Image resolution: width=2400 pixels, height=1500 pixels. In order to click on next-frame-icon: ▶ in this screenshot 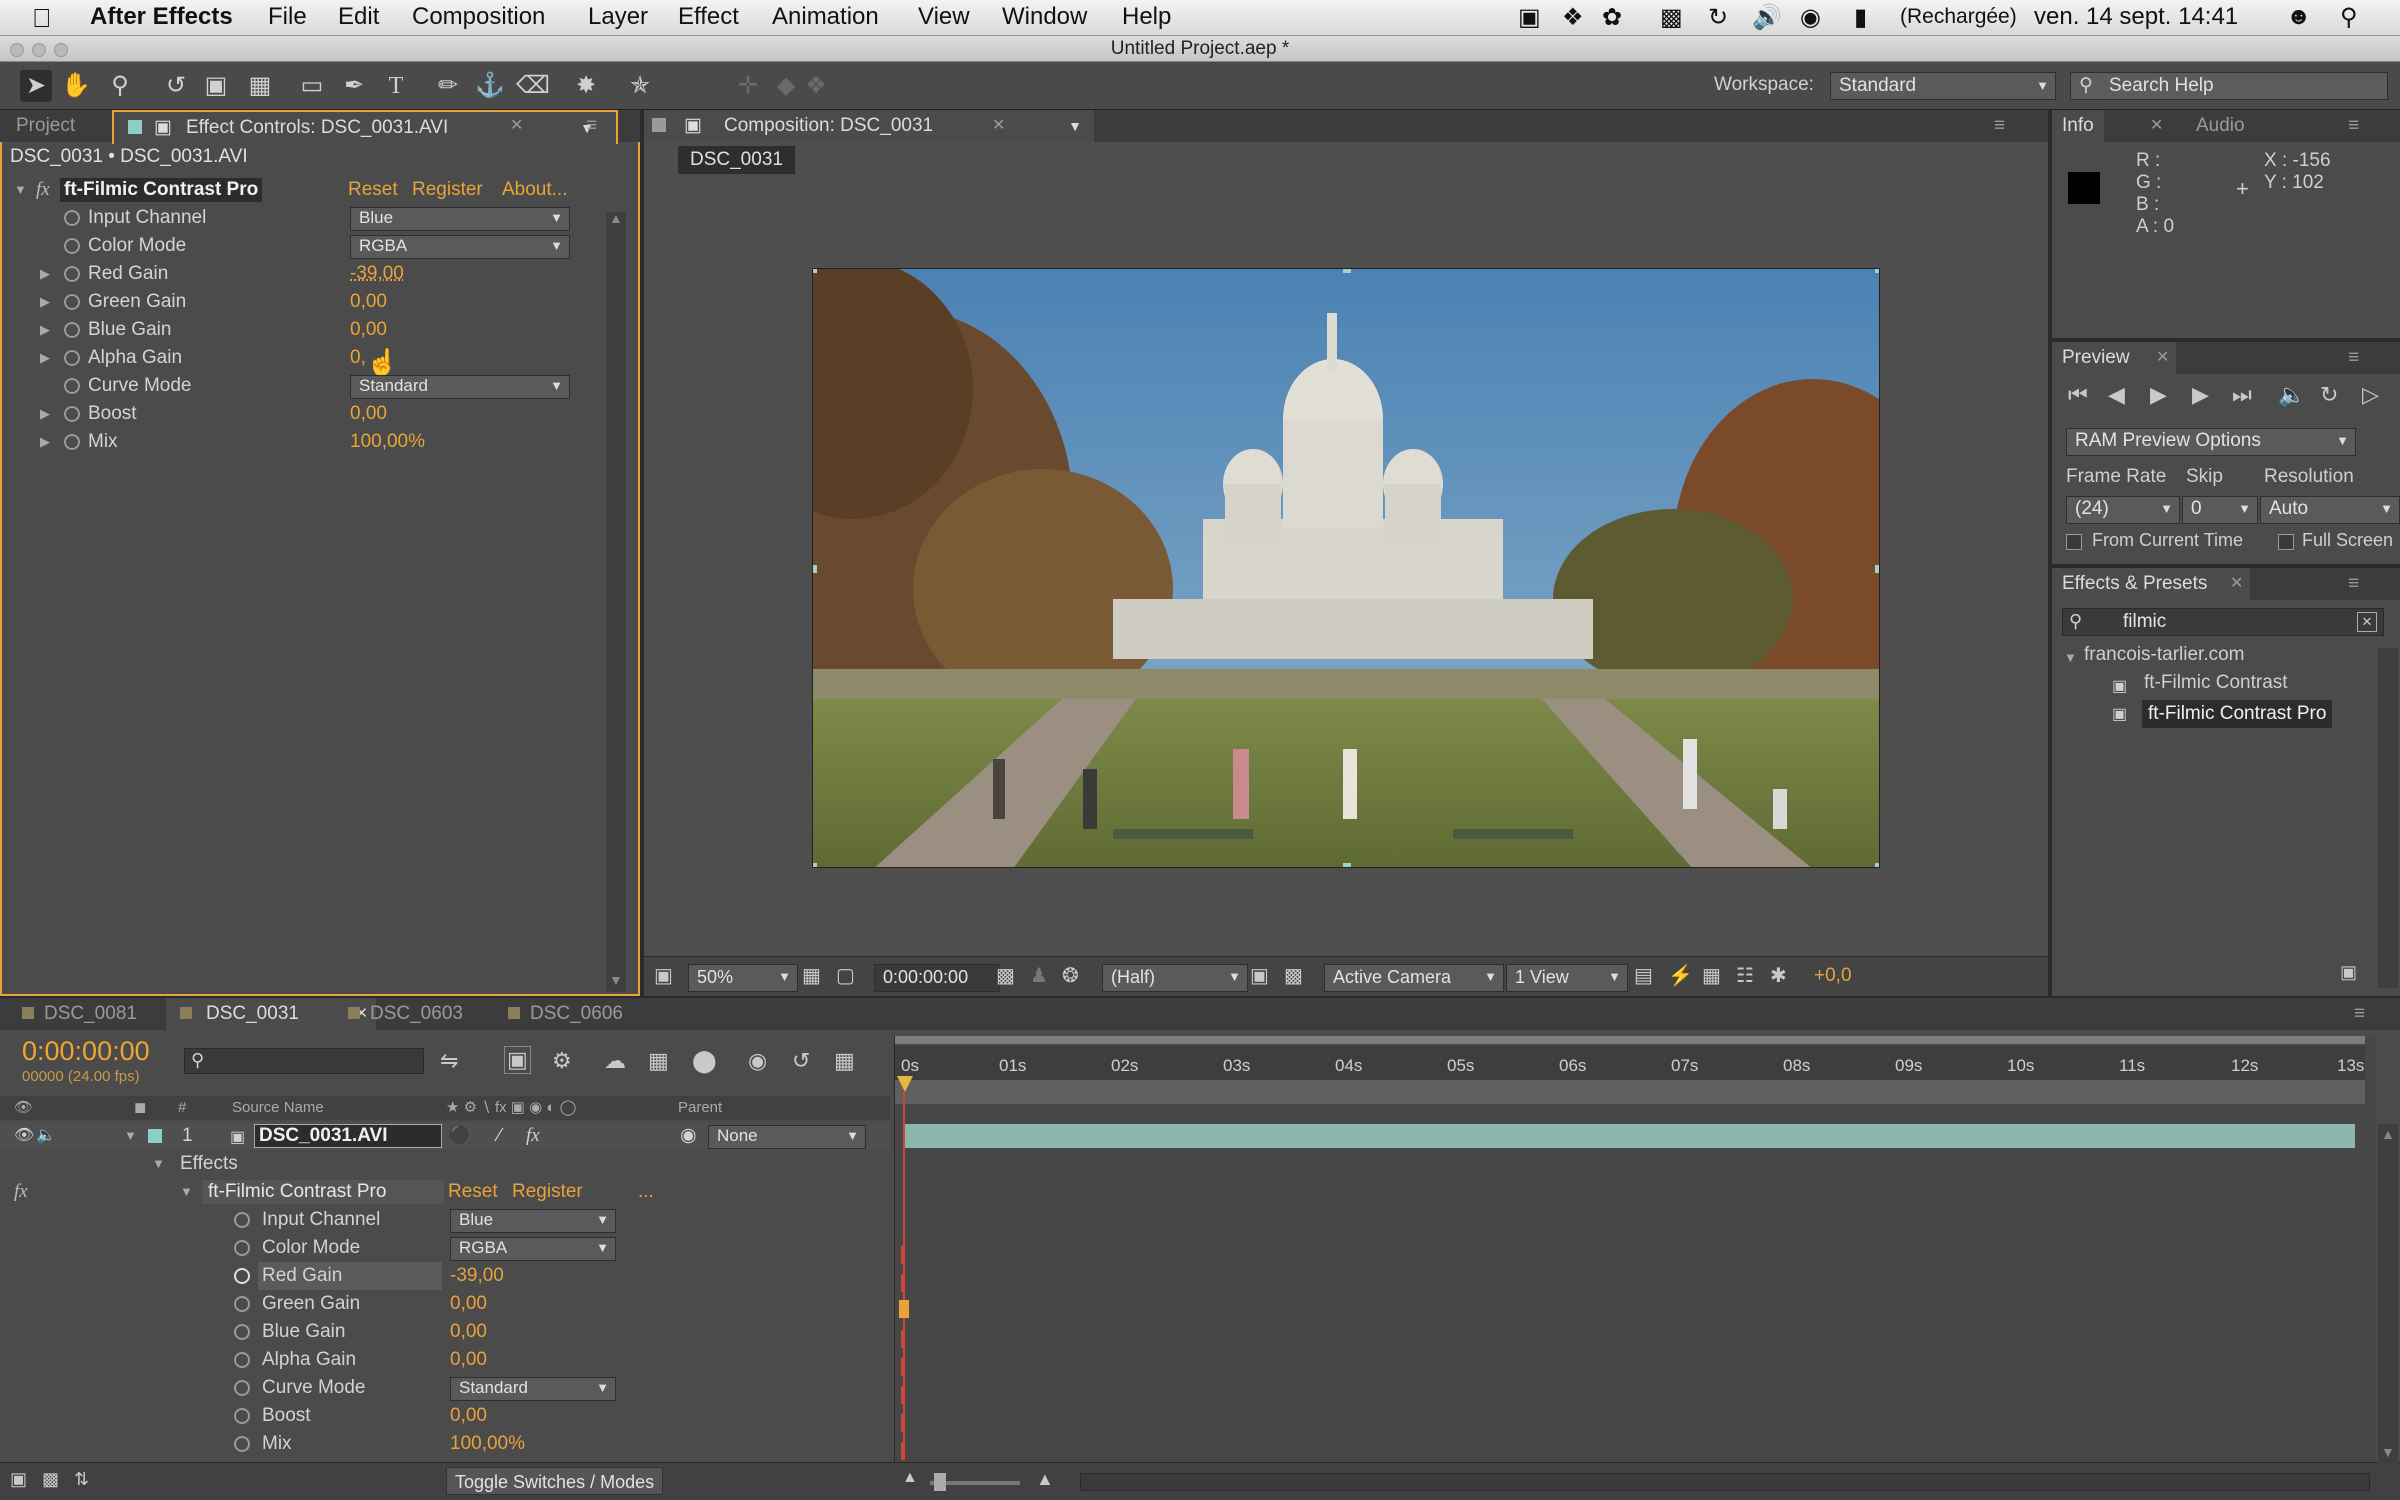, I will do `click(2200, 395)`.